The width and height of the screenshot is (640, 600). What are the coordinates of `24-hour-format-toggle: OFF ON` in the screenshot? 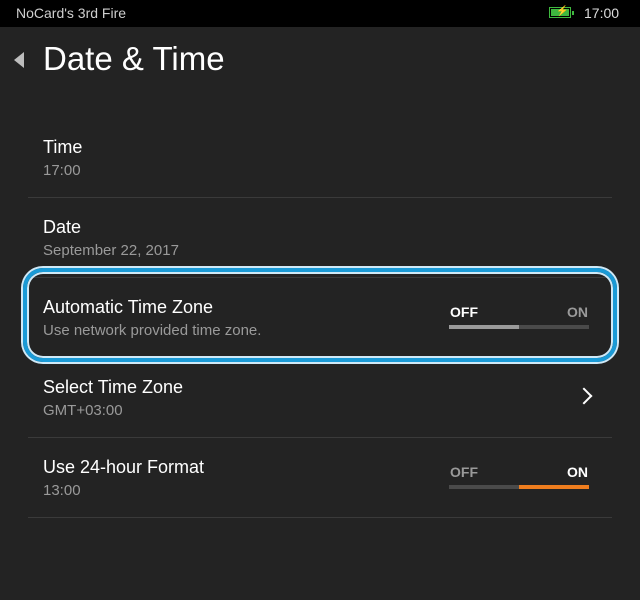 It's located at (519, 479).